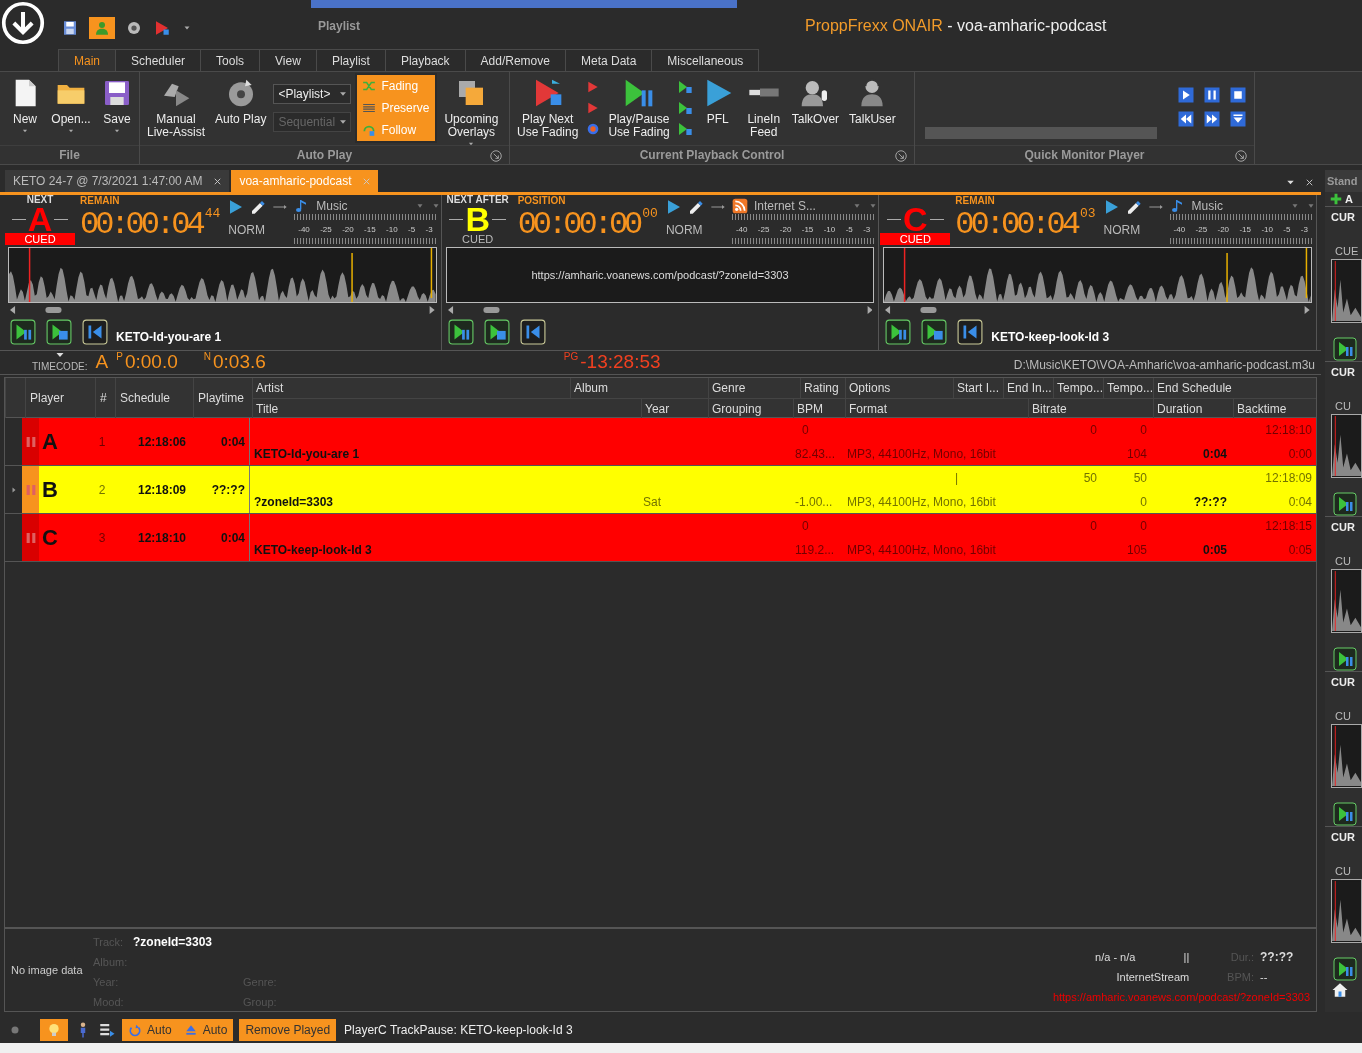  I want to click on context-tab-header: Playlist, so click(524, 16).